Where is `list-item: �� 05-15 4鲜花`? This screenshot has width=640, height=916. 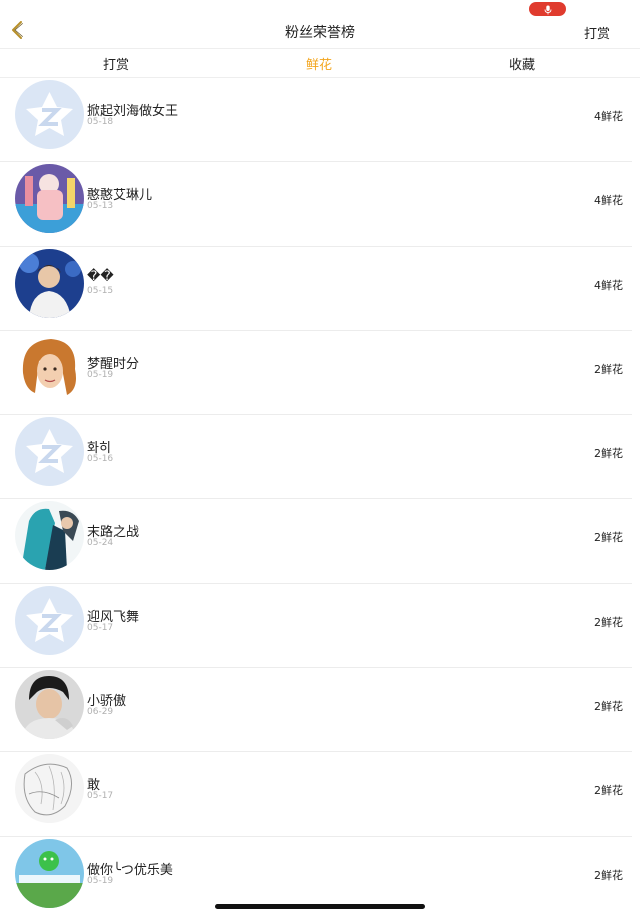
list-item: �� 05-15 4鲜花 is located at coordinates (320, 289).